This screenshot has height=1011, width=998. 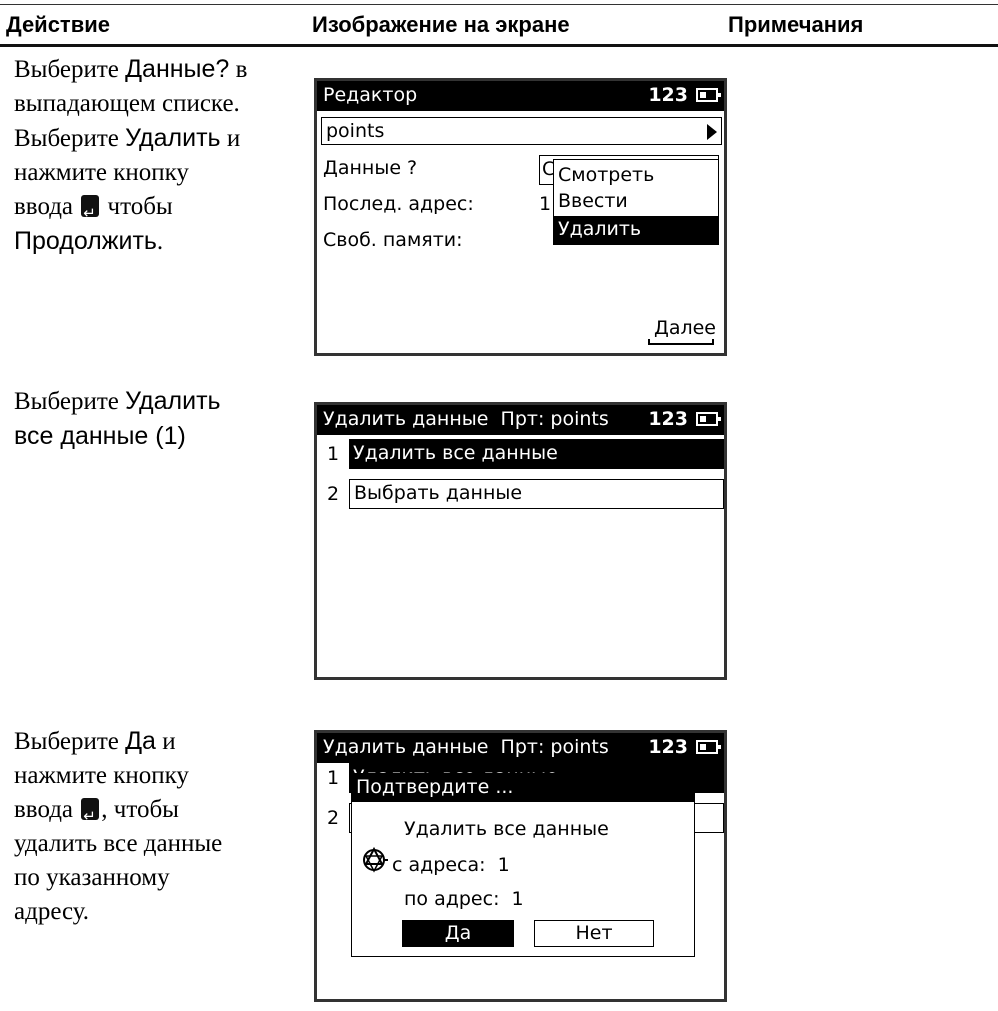 What do you see at coordinates (393, 240) in the screenshot?
I see `label-free-memory: Своб. памяти:` at bounding box center [393, 240].